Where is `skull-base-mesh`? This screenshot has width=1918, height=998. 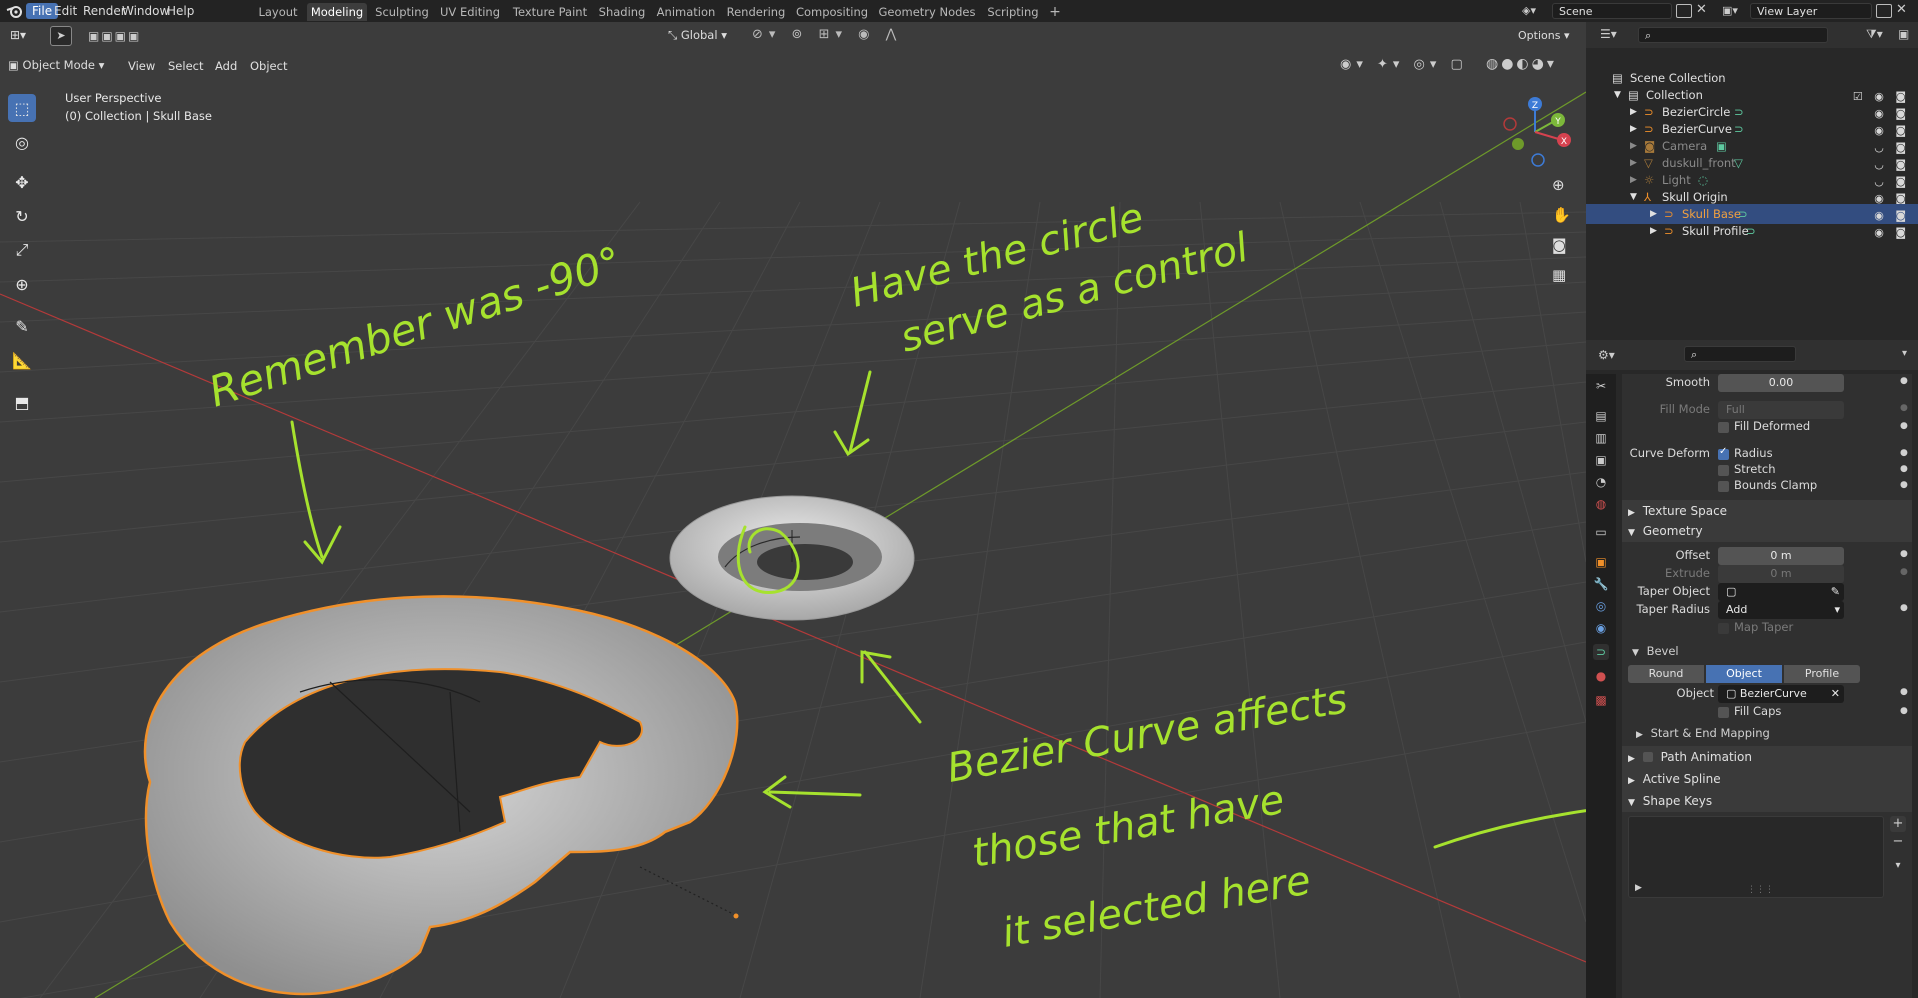
skull-base-mesh is located at coordinates (441, 795).